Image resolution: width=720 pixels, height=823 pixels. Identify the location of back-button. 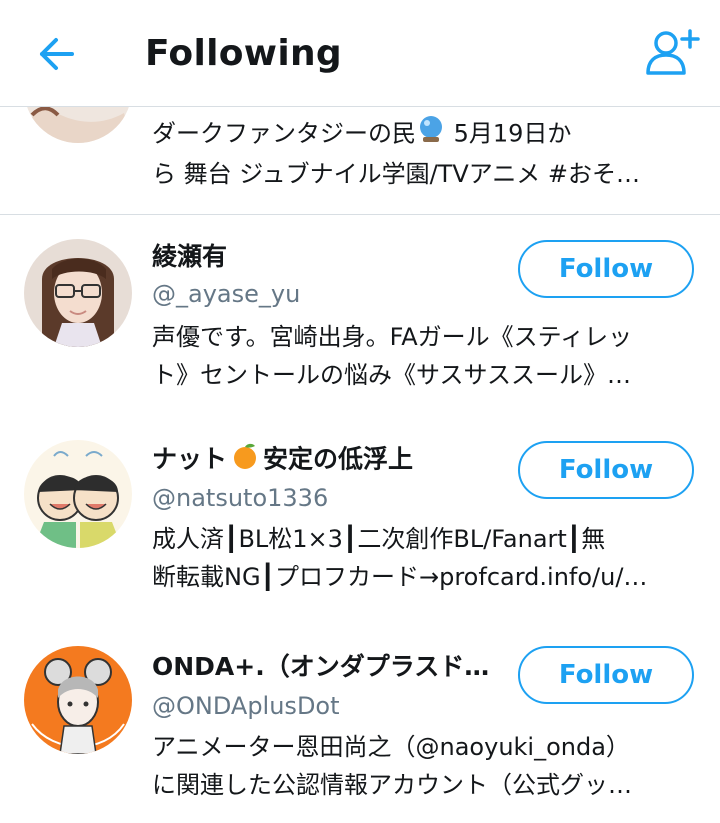
(56, 54).